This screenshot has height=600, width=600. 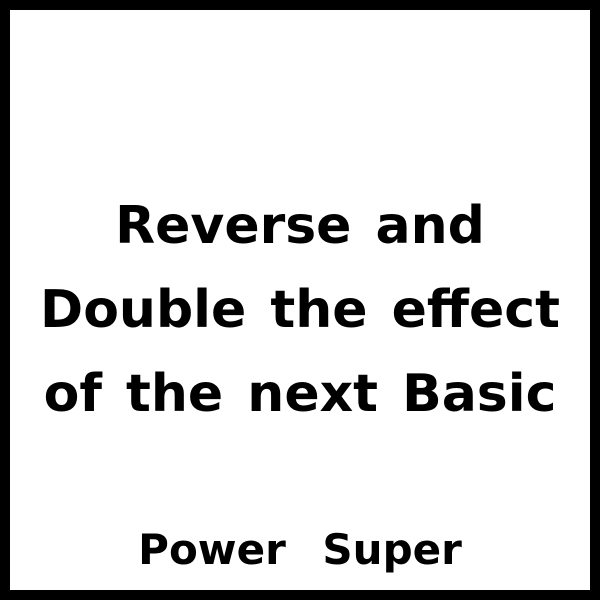 What do you see at coordinates (392, 549) in the screenshot?
I see `type-tag-super: Super` at bounding box center [392, 549].